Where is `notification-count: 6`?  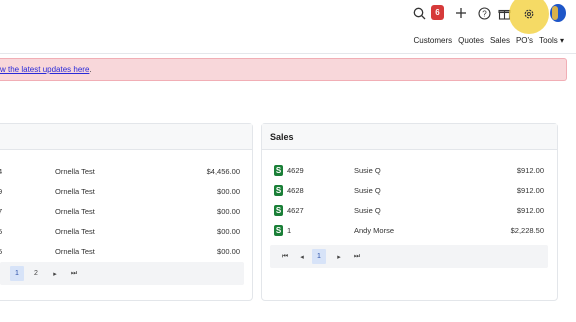
notification-count: 6 is located at coordinates (437, 12).